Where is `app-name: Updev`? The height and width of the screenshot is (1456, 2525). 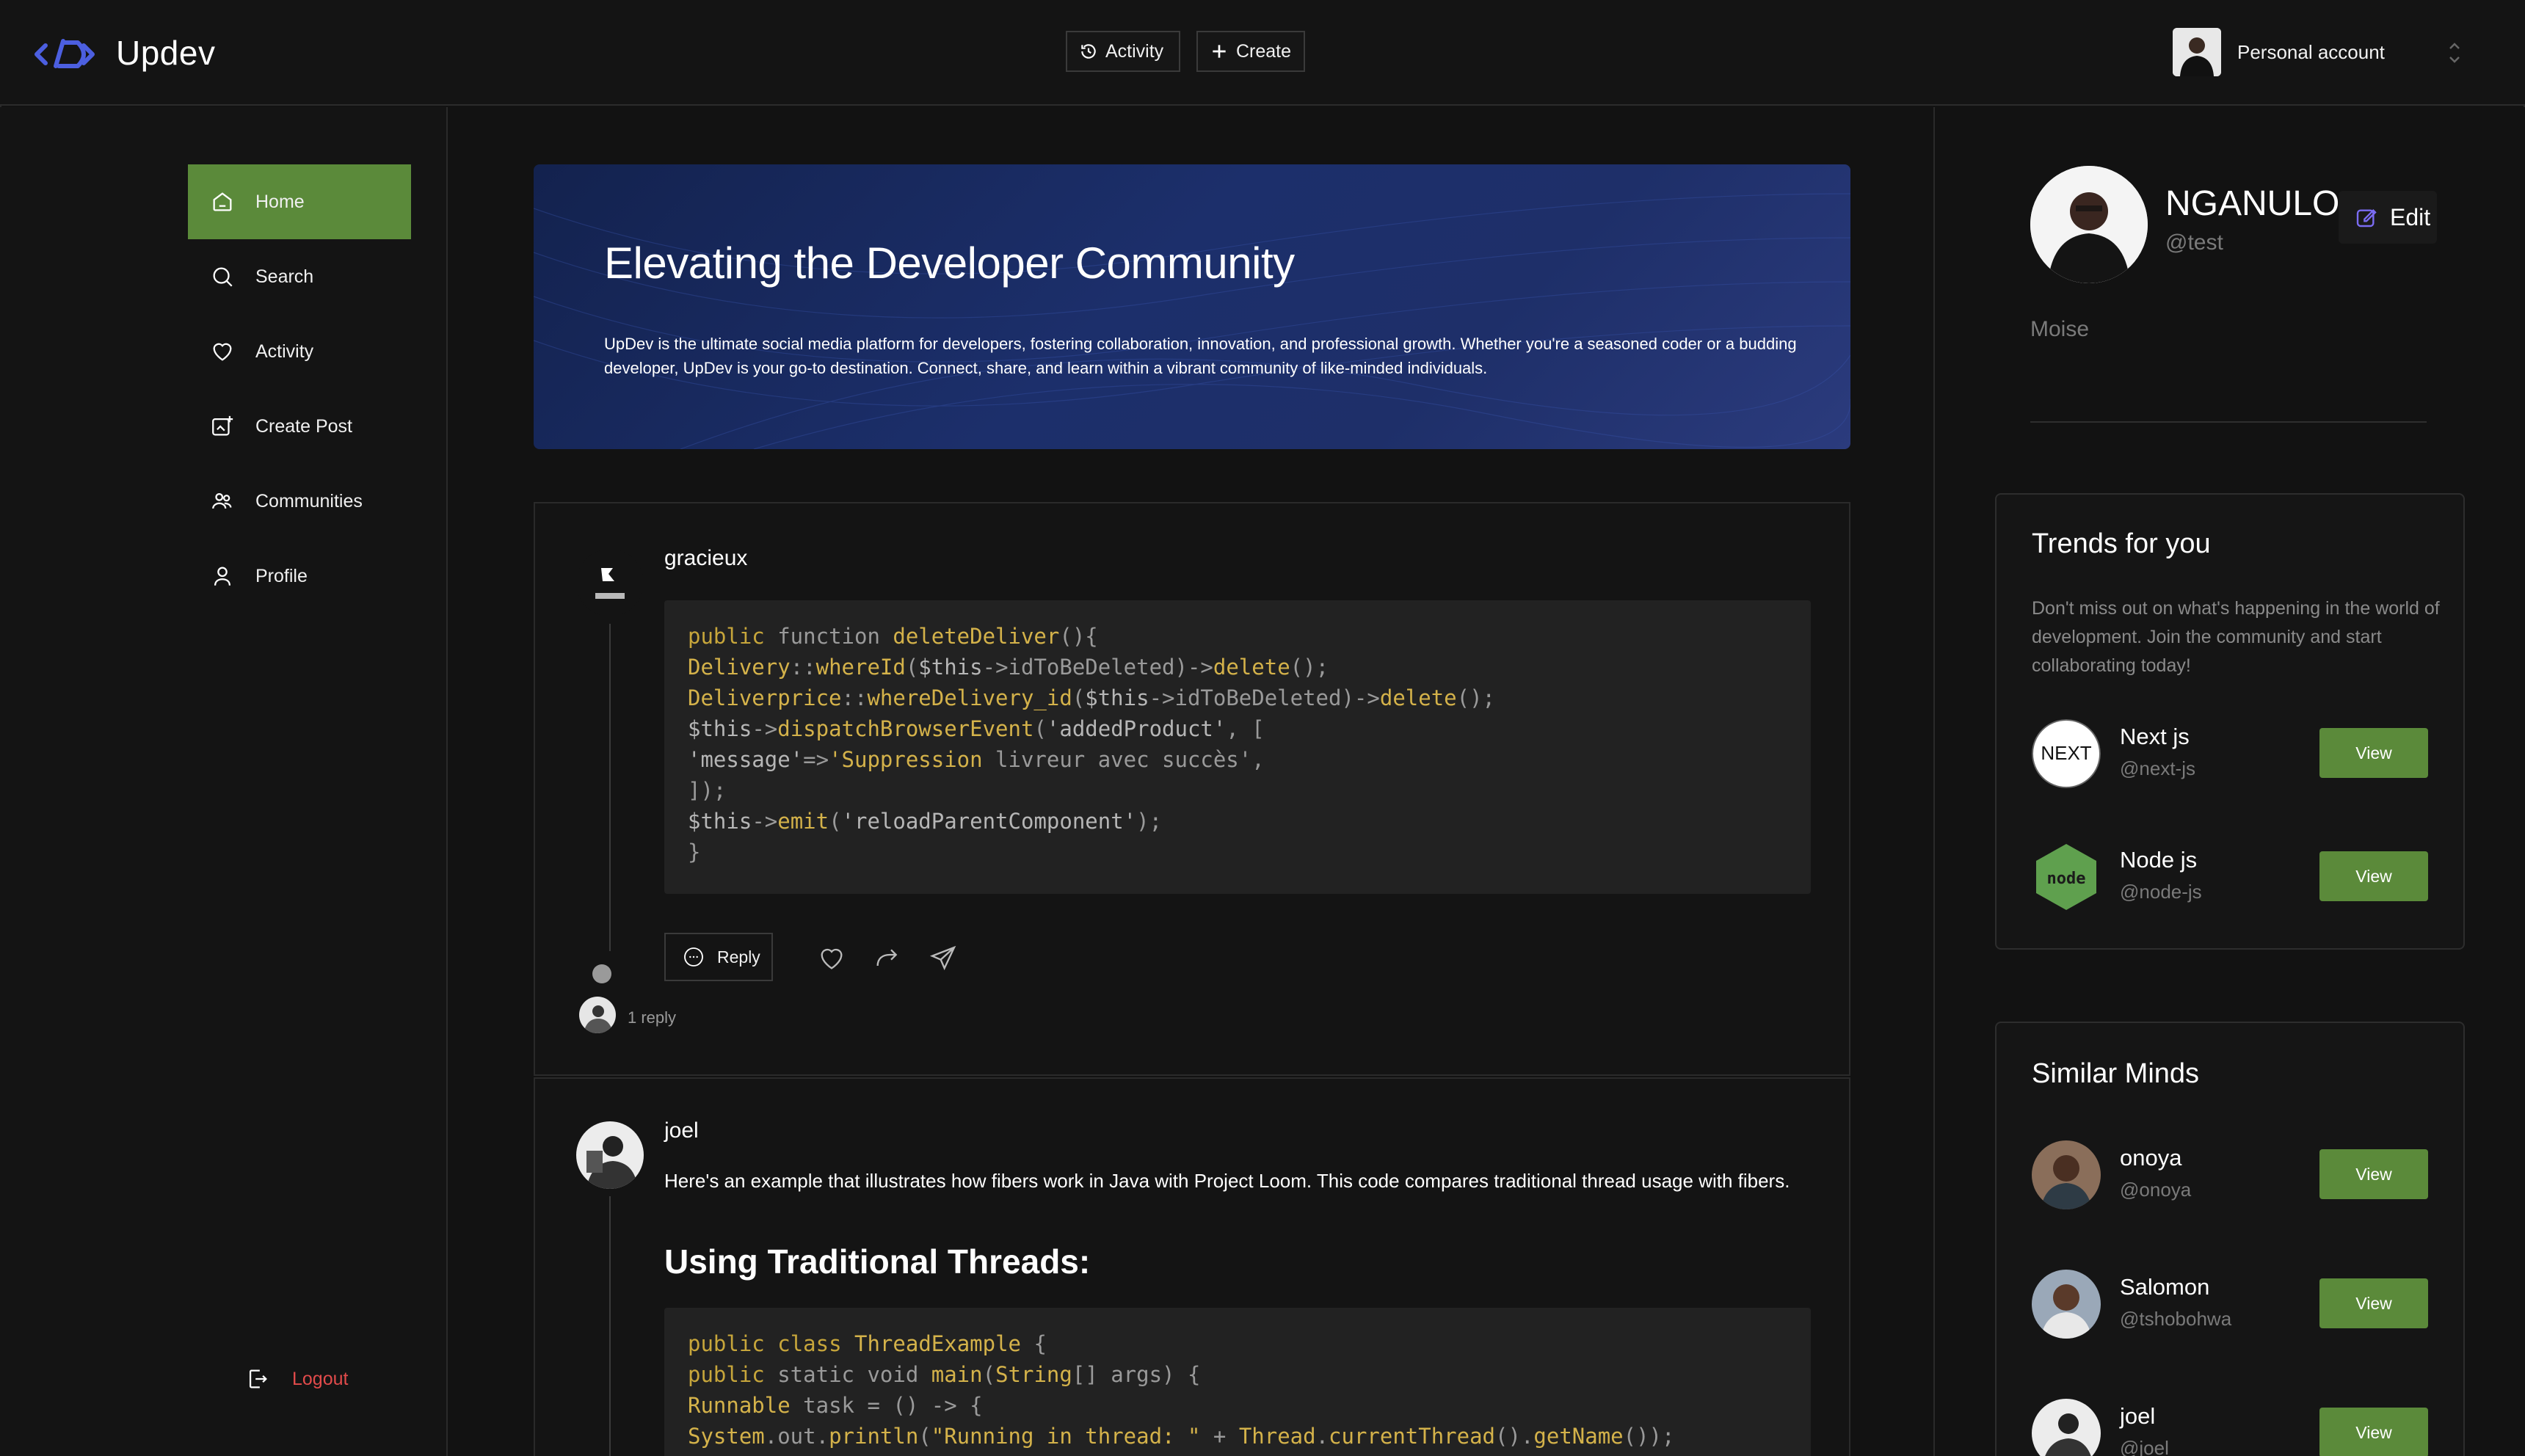 app-name: Updev is located at coordinates (166, 53).